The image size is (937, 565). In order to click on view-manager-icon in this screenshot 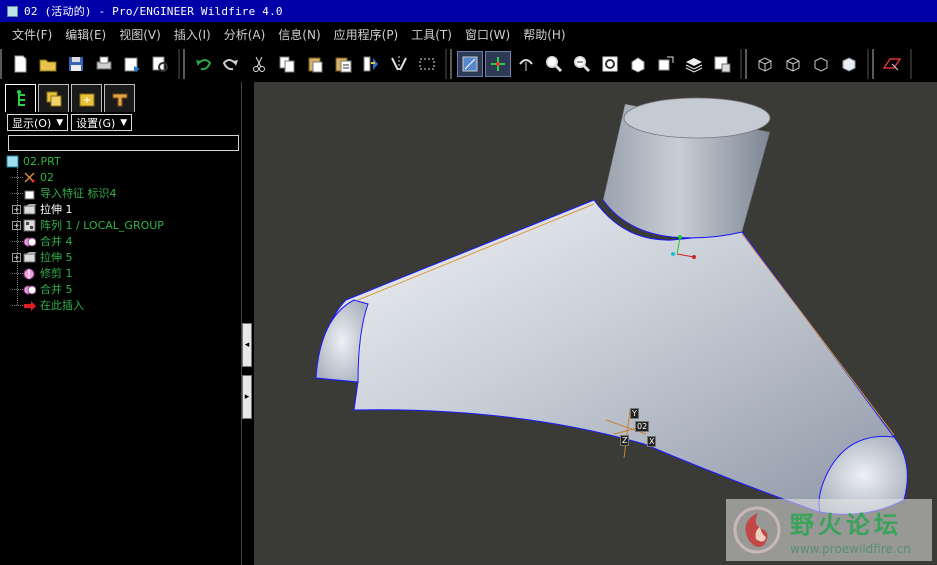, I will do `click(722, 64)`.